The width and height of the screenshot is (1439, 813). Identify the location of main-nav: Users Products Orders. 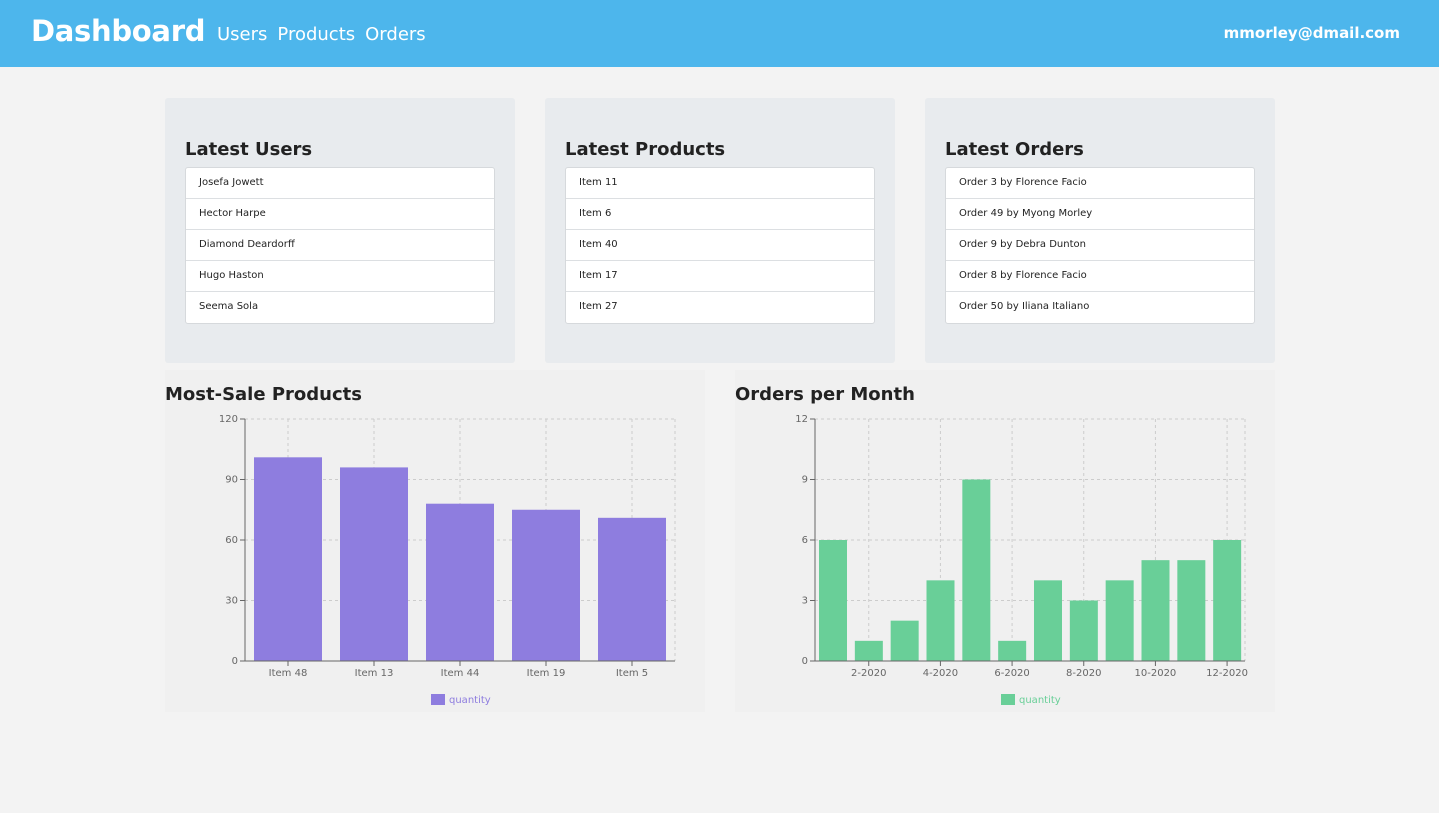
(321, 34).